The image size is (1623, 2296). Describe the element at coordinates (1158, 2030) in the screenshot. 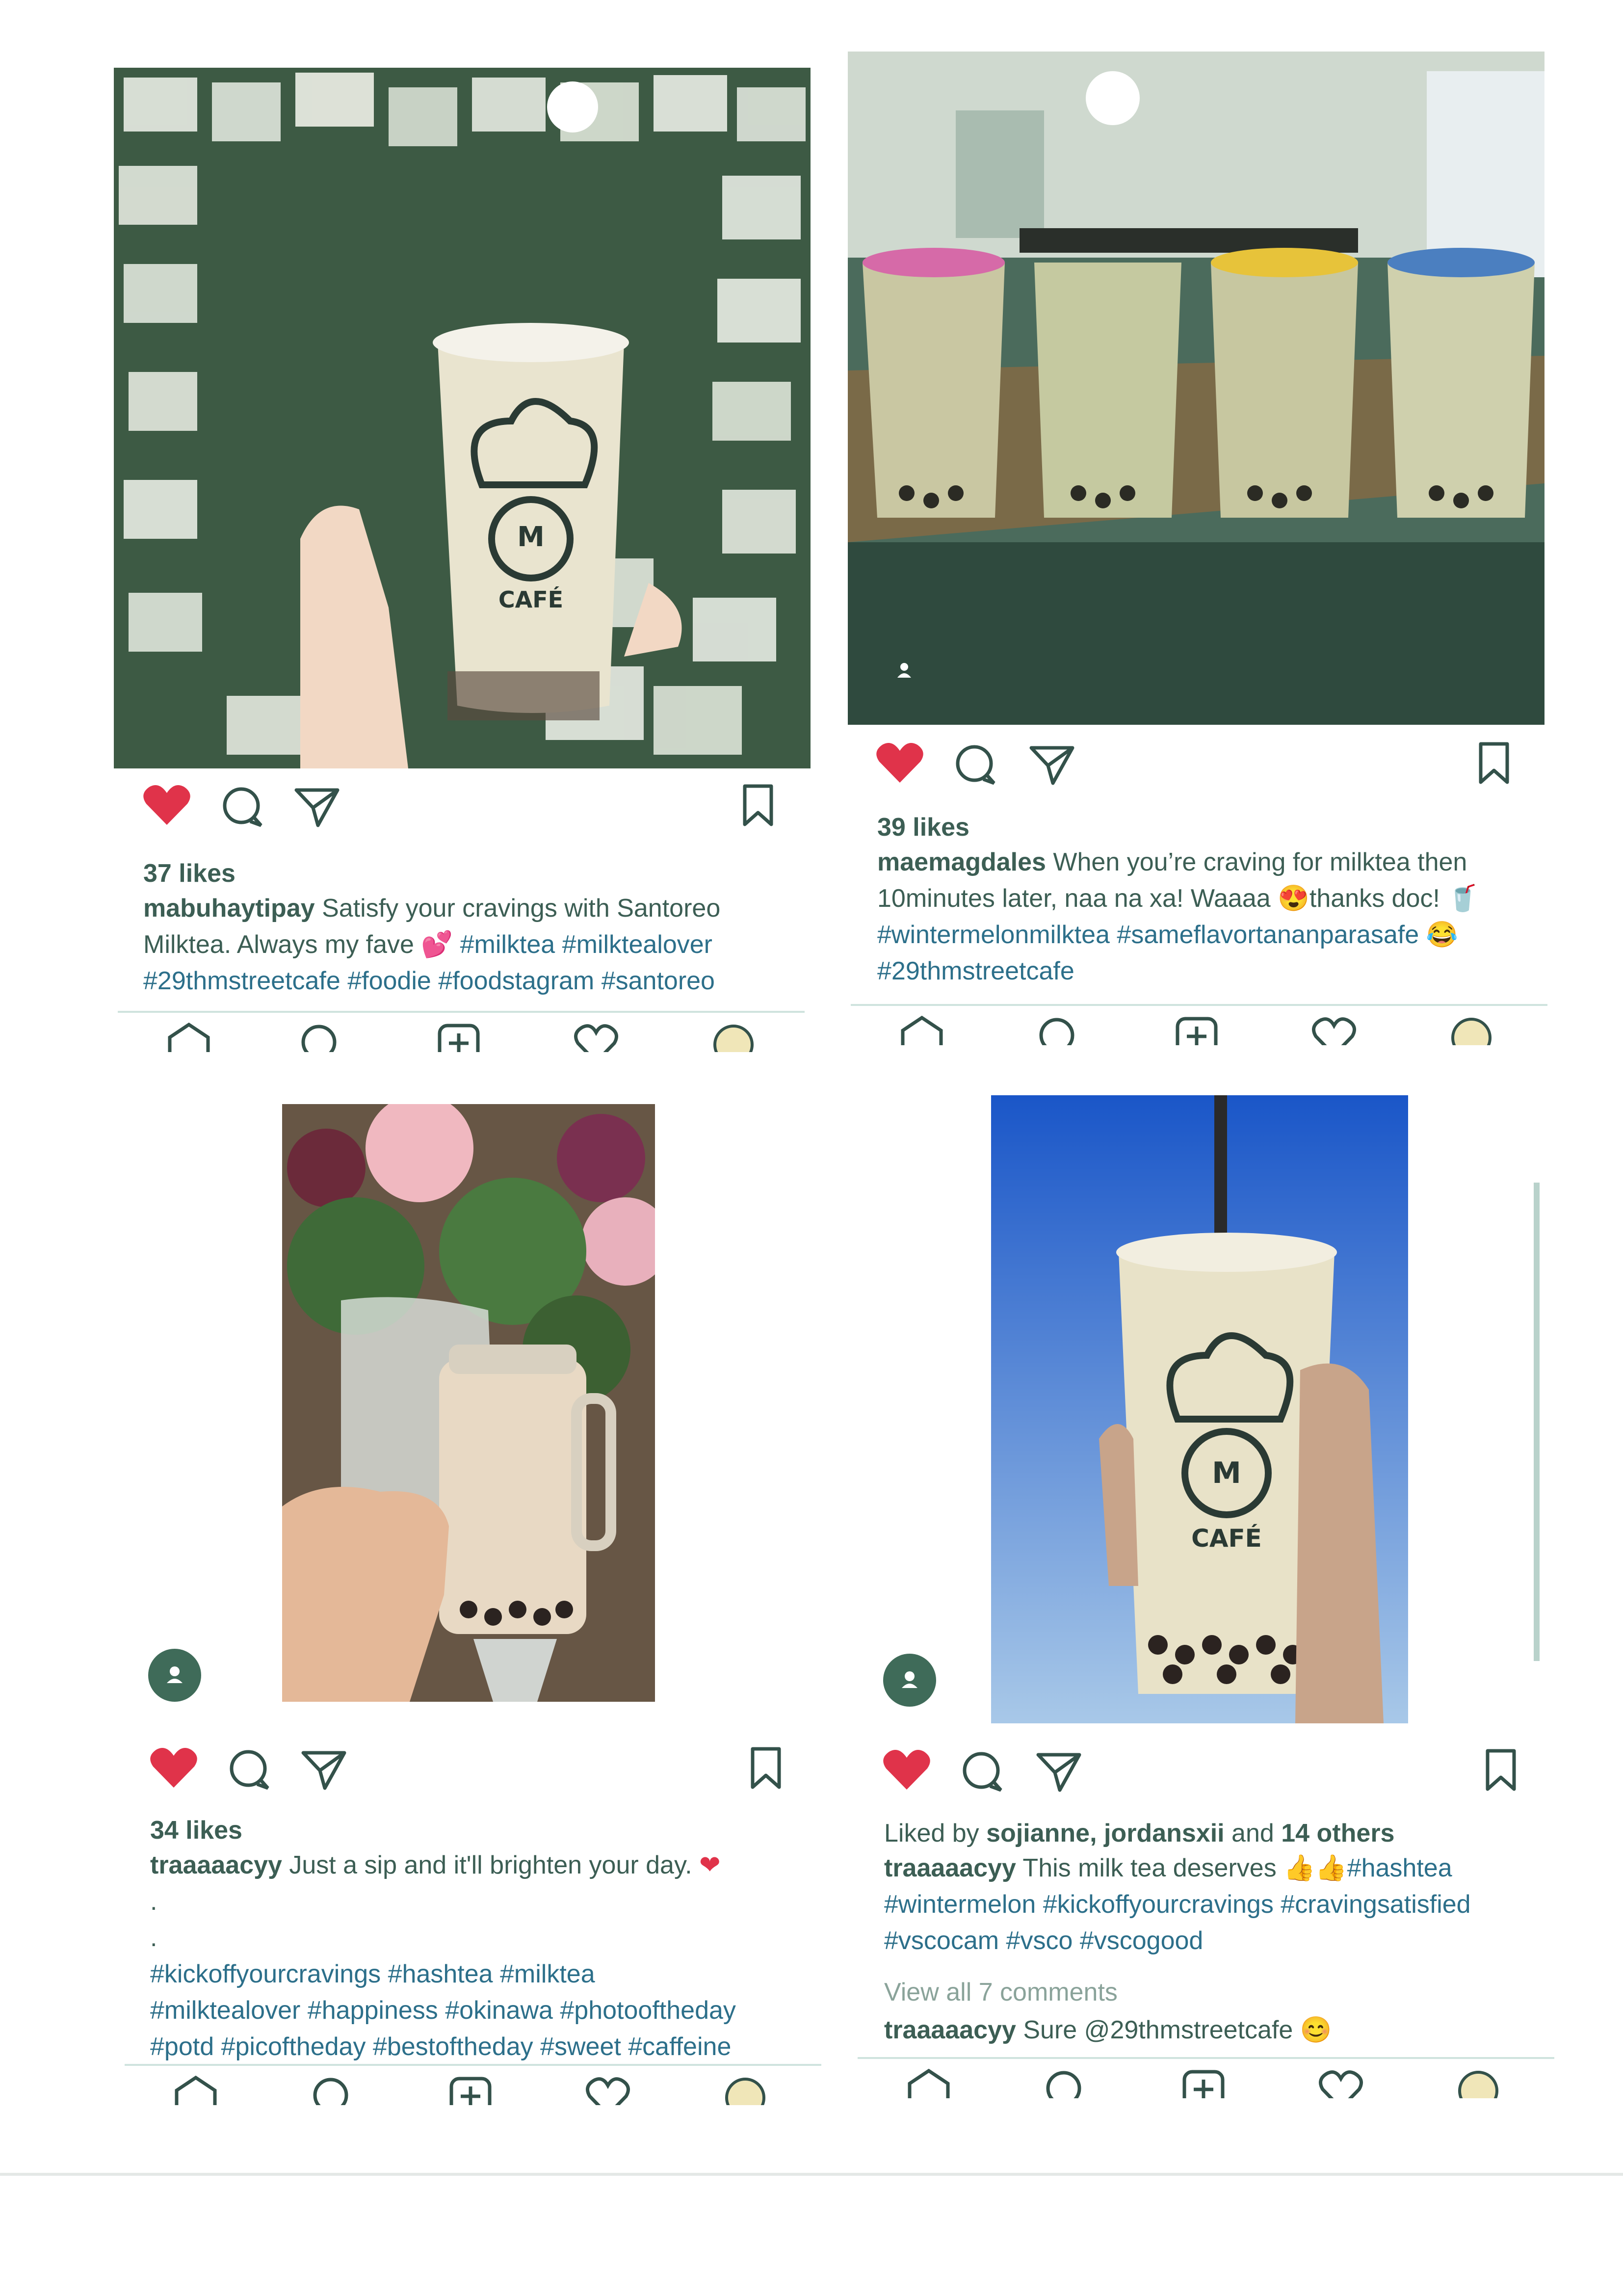

I see `comment-text: Sure @29thmstreetcafe` at that location.